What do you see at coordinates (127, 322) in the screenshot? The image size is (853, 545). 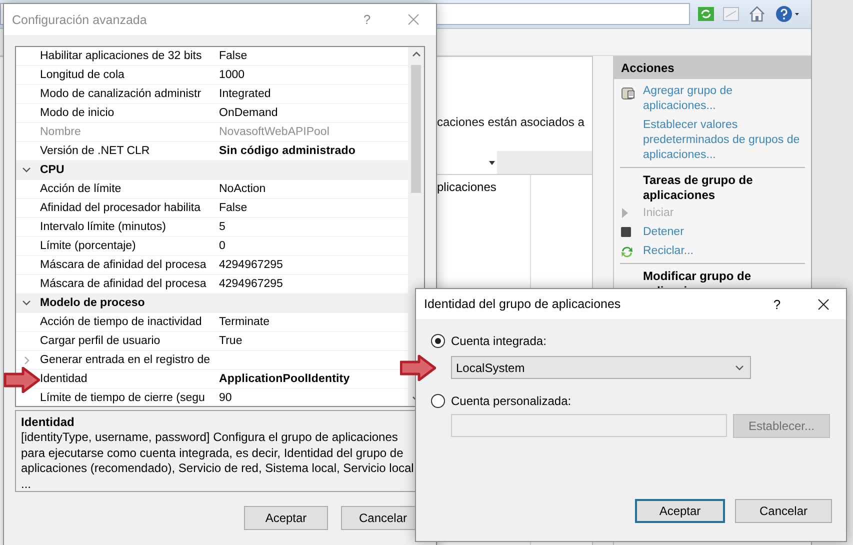 I see `property-name: Acción de tiempo de inactividad` at bounding box center [127, 322].